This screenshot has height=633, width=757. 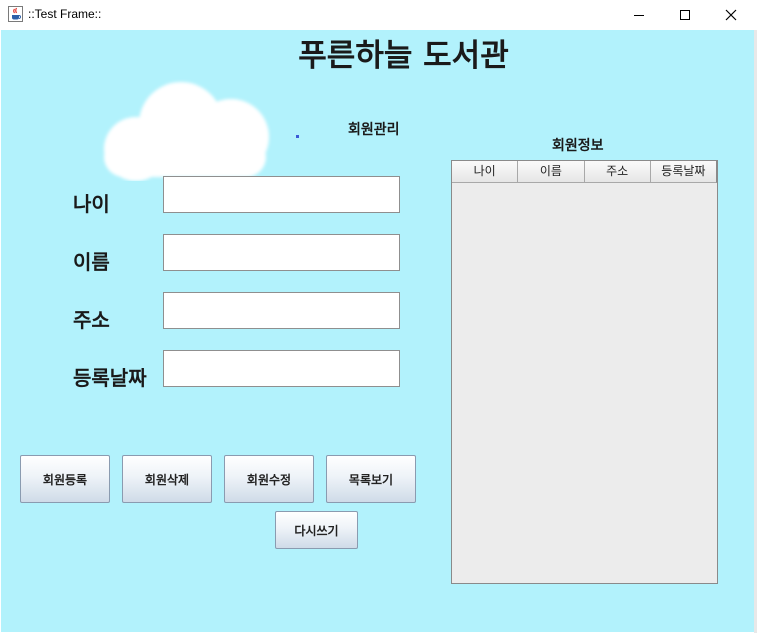 What do you see at coordinates (617, 172) in the screenshot?
I see `column-header-address: 주소` at bounding box center [617, 172].